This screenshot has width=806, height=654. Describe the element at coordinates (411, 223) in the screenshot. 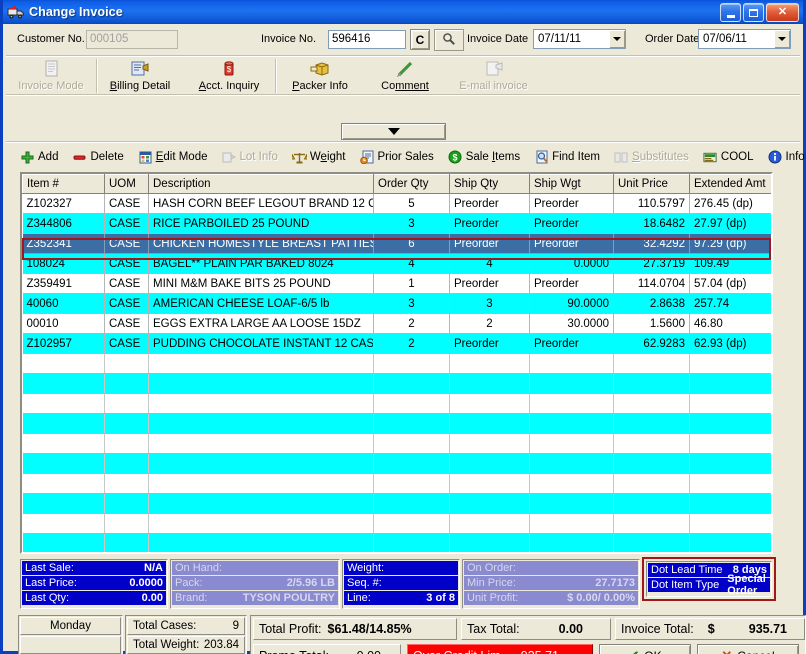

I see `cell-order-qty: 3` at that location.